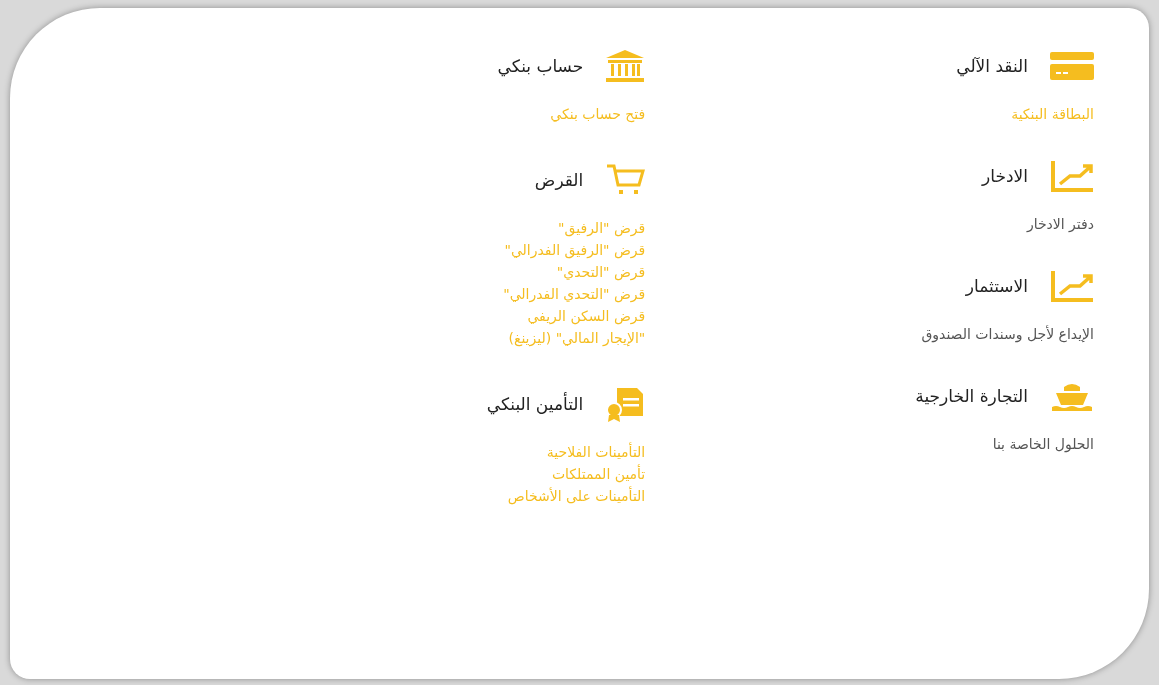 The width and height of the screenshot is (1159, 685). Describe the element at coordinates (1004, 334) in the screenshot. I see `menu-link: الإيداع لأجل وسندات الصندوق` at that location.